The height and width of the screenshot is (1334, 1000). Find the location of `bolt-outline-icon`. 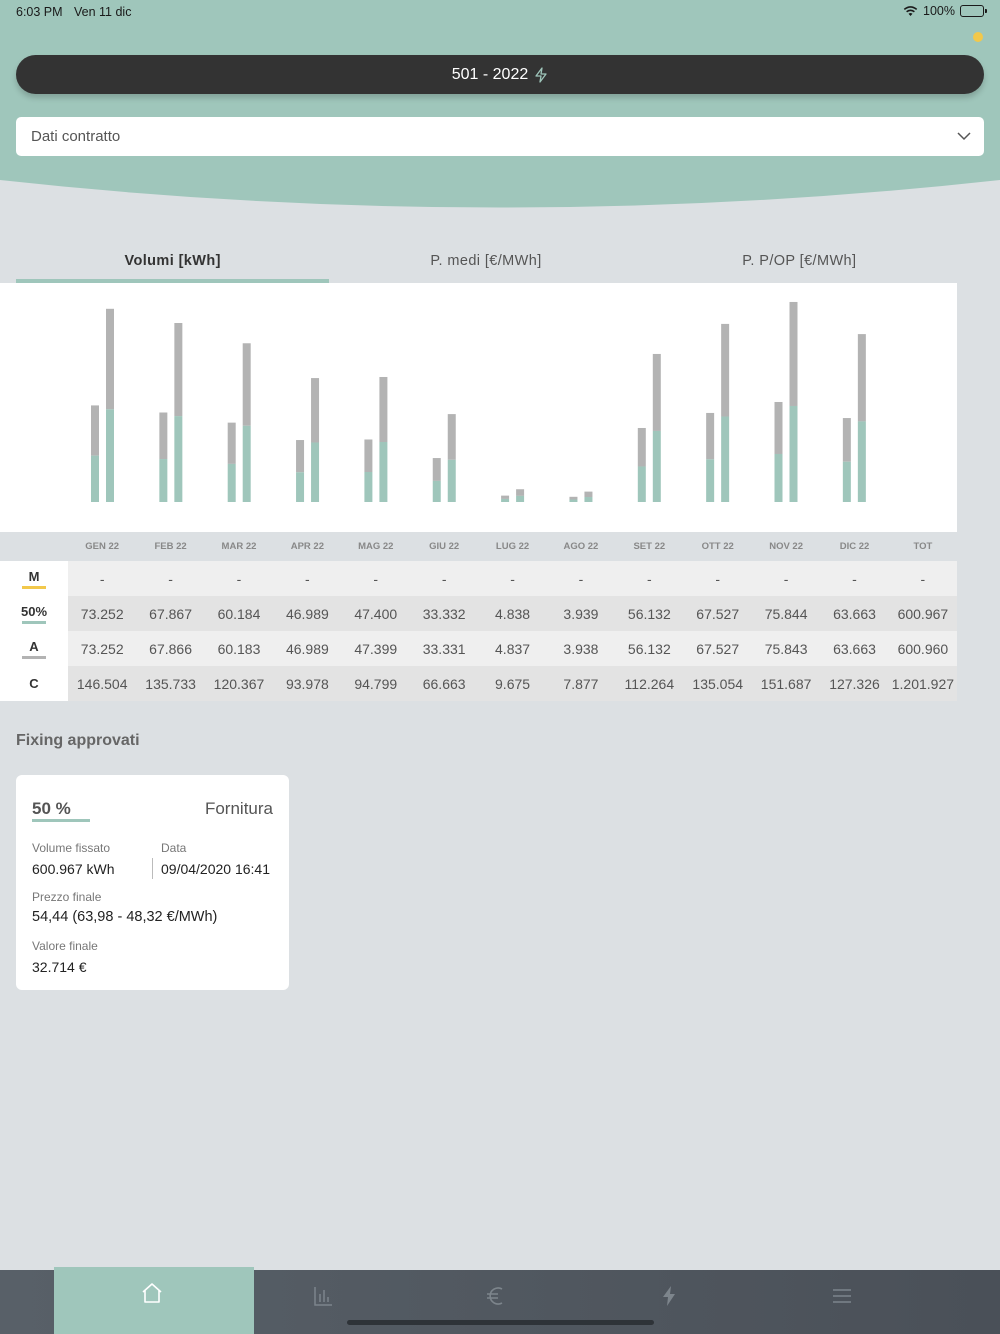

bolt-outline-icon is located at coordinates (541, 74).